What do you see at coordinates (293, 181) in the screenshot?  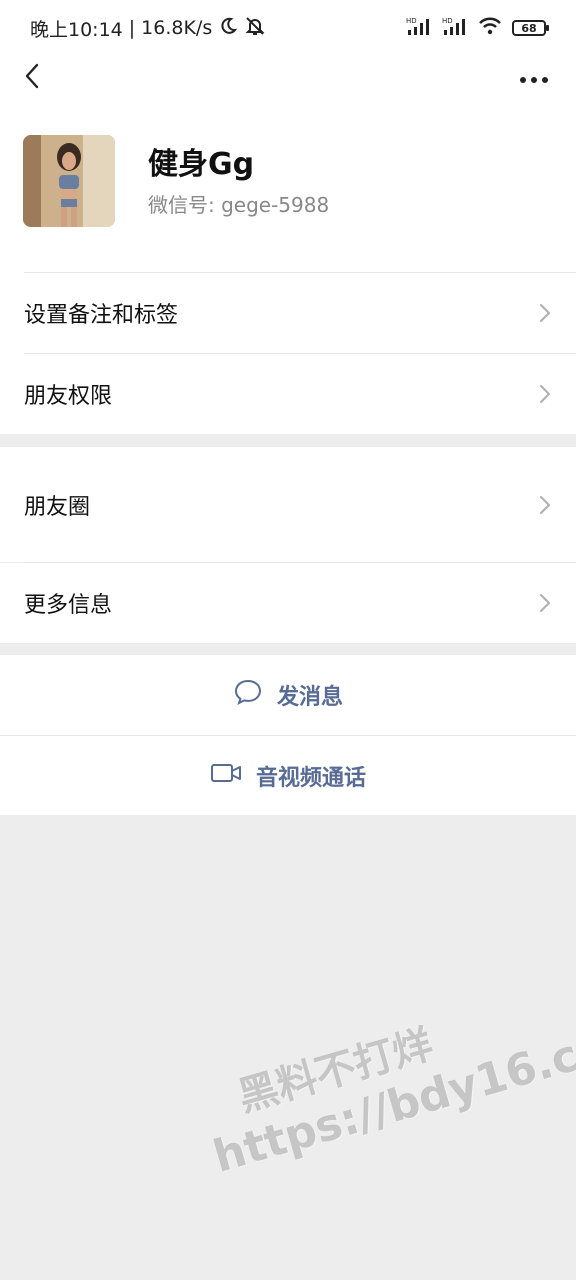 I see `profile-header: 健身Gg 微信号: gege-5988` at bounding box center [293, 181].